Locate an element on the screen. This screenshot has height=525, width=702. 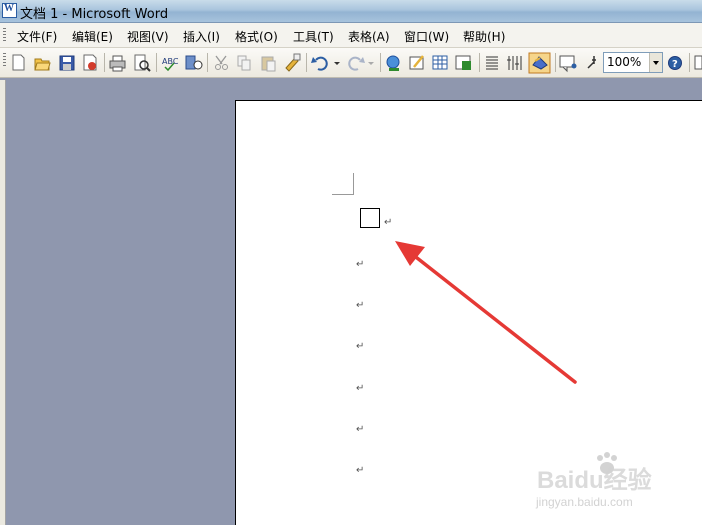
watermark-brand: Baidu经验 is located at coordinates (594, 480).